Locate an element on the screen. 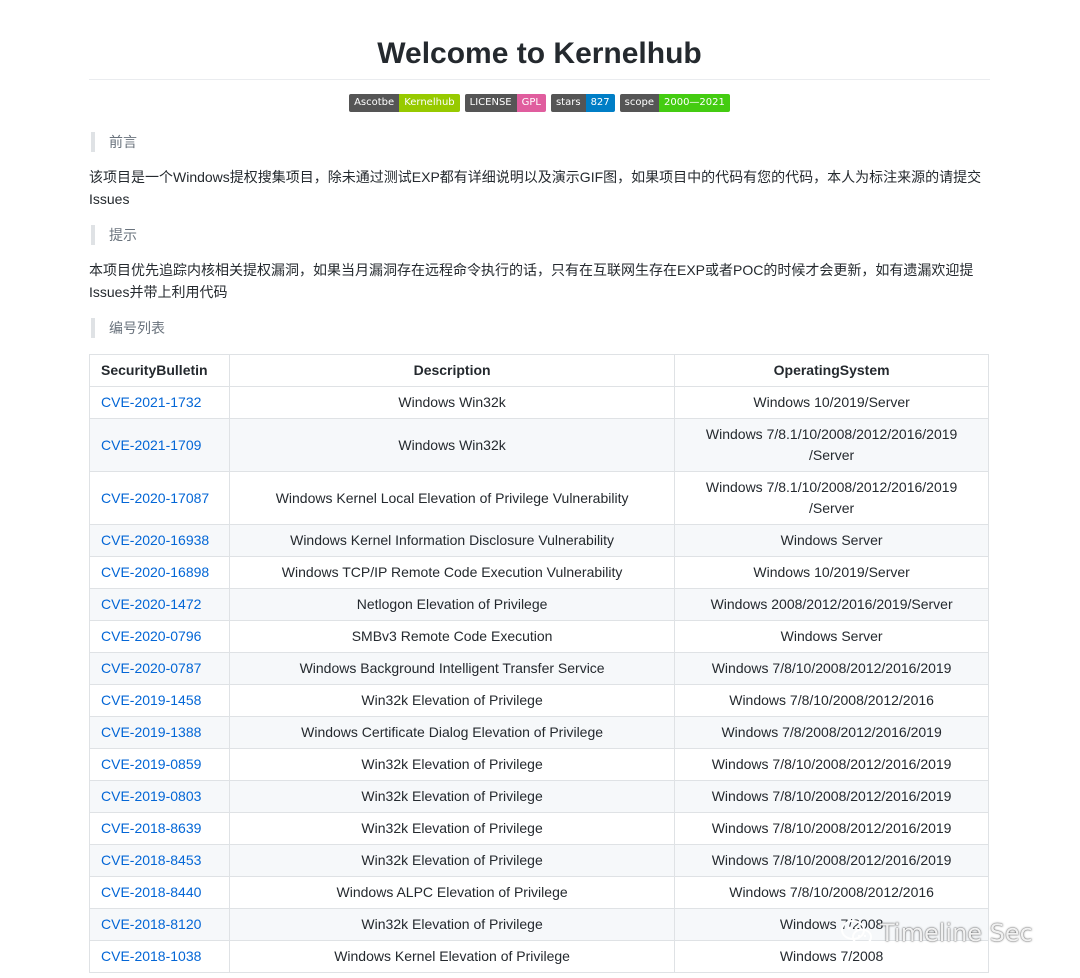  description-cell: Windows ALPC Elevation of Privilege is located at coordinates (452, 892).